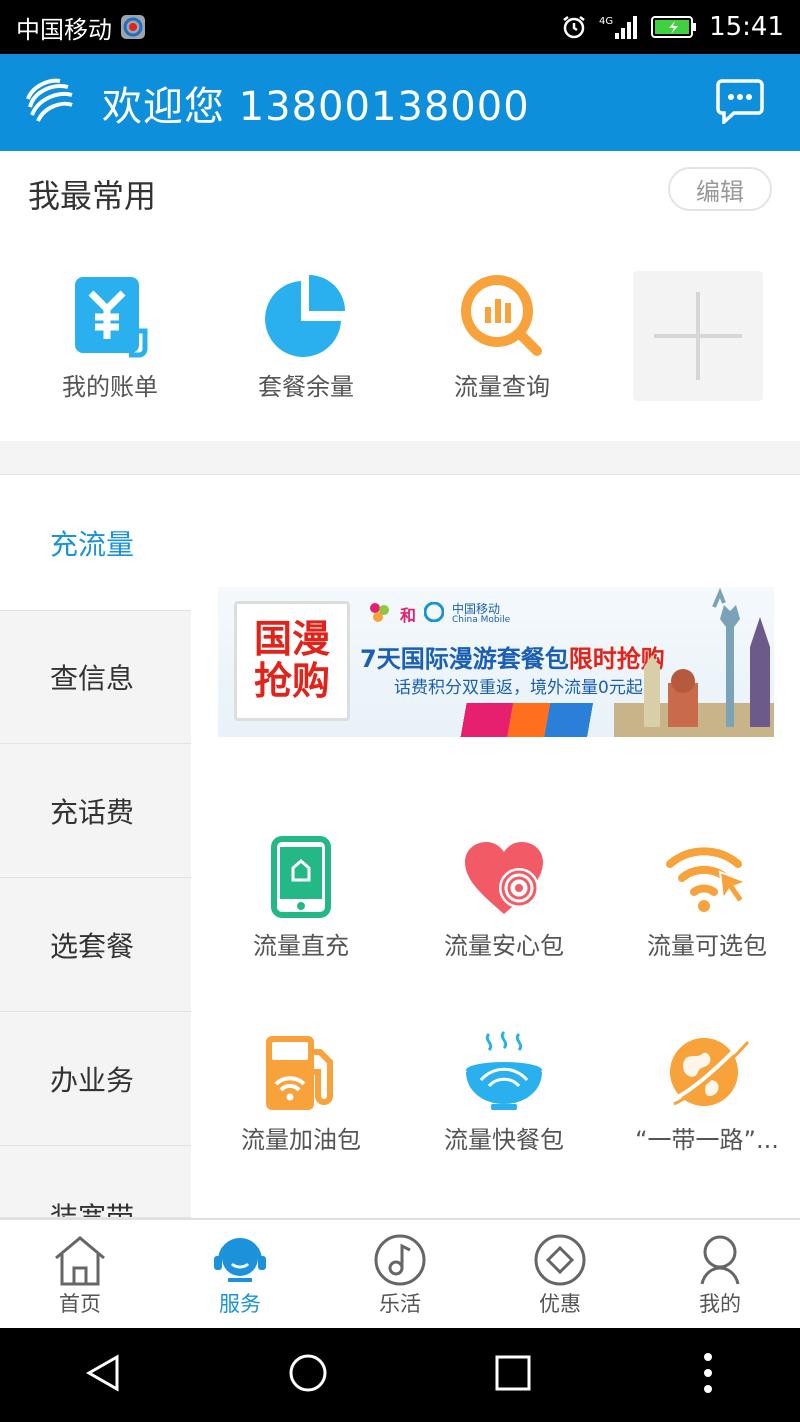 This screenshot has width=800, height=1422. Describe the element at coordinates (707, 879) in the screenshot. I see `wifi-cursor-icon` at that location.